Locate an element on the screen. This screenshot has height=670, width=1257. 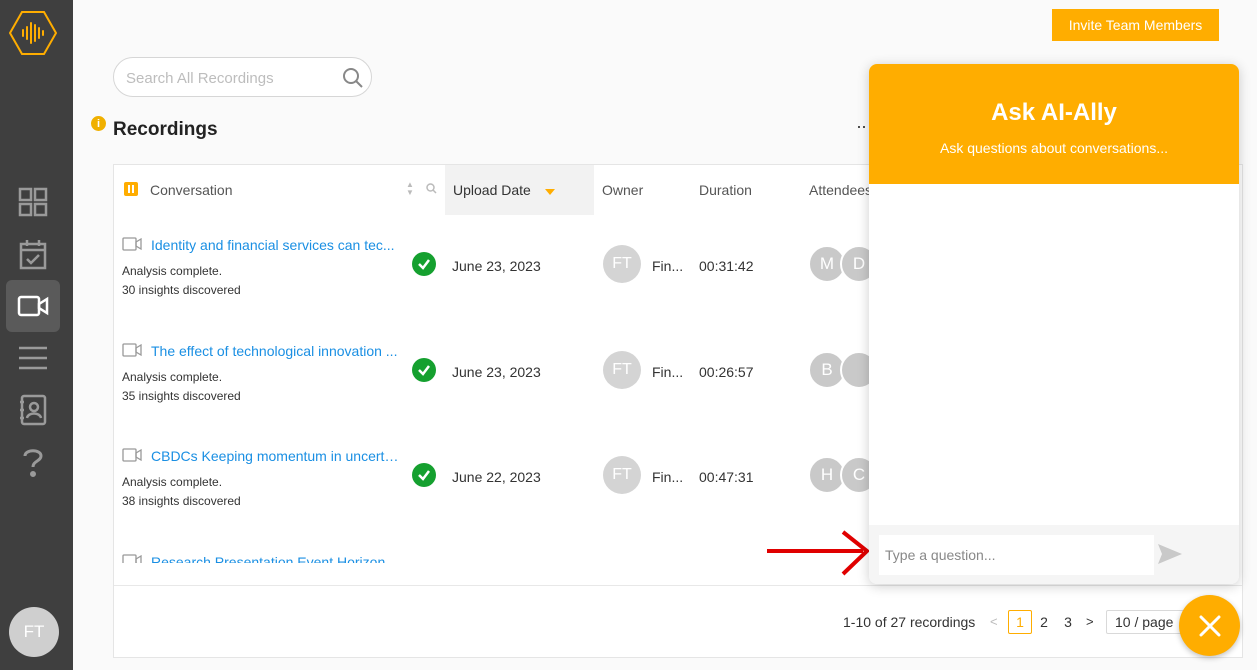
insights-count: 38 insights discovered is located at coordinates (181, 501).